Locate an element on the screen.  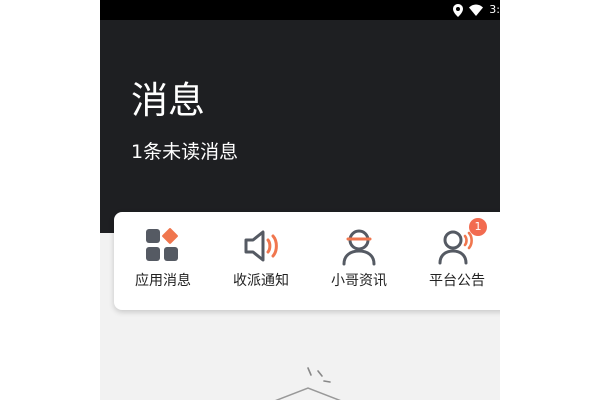
tab-dispatch-notices: 收派通知 is located at coordinates (261, 261).